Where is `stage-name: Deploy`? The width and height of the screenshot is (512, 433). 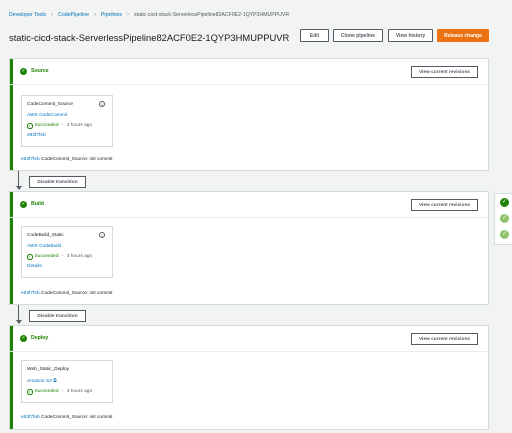 stage-name: Deploy is located at coordinates (40, 338).